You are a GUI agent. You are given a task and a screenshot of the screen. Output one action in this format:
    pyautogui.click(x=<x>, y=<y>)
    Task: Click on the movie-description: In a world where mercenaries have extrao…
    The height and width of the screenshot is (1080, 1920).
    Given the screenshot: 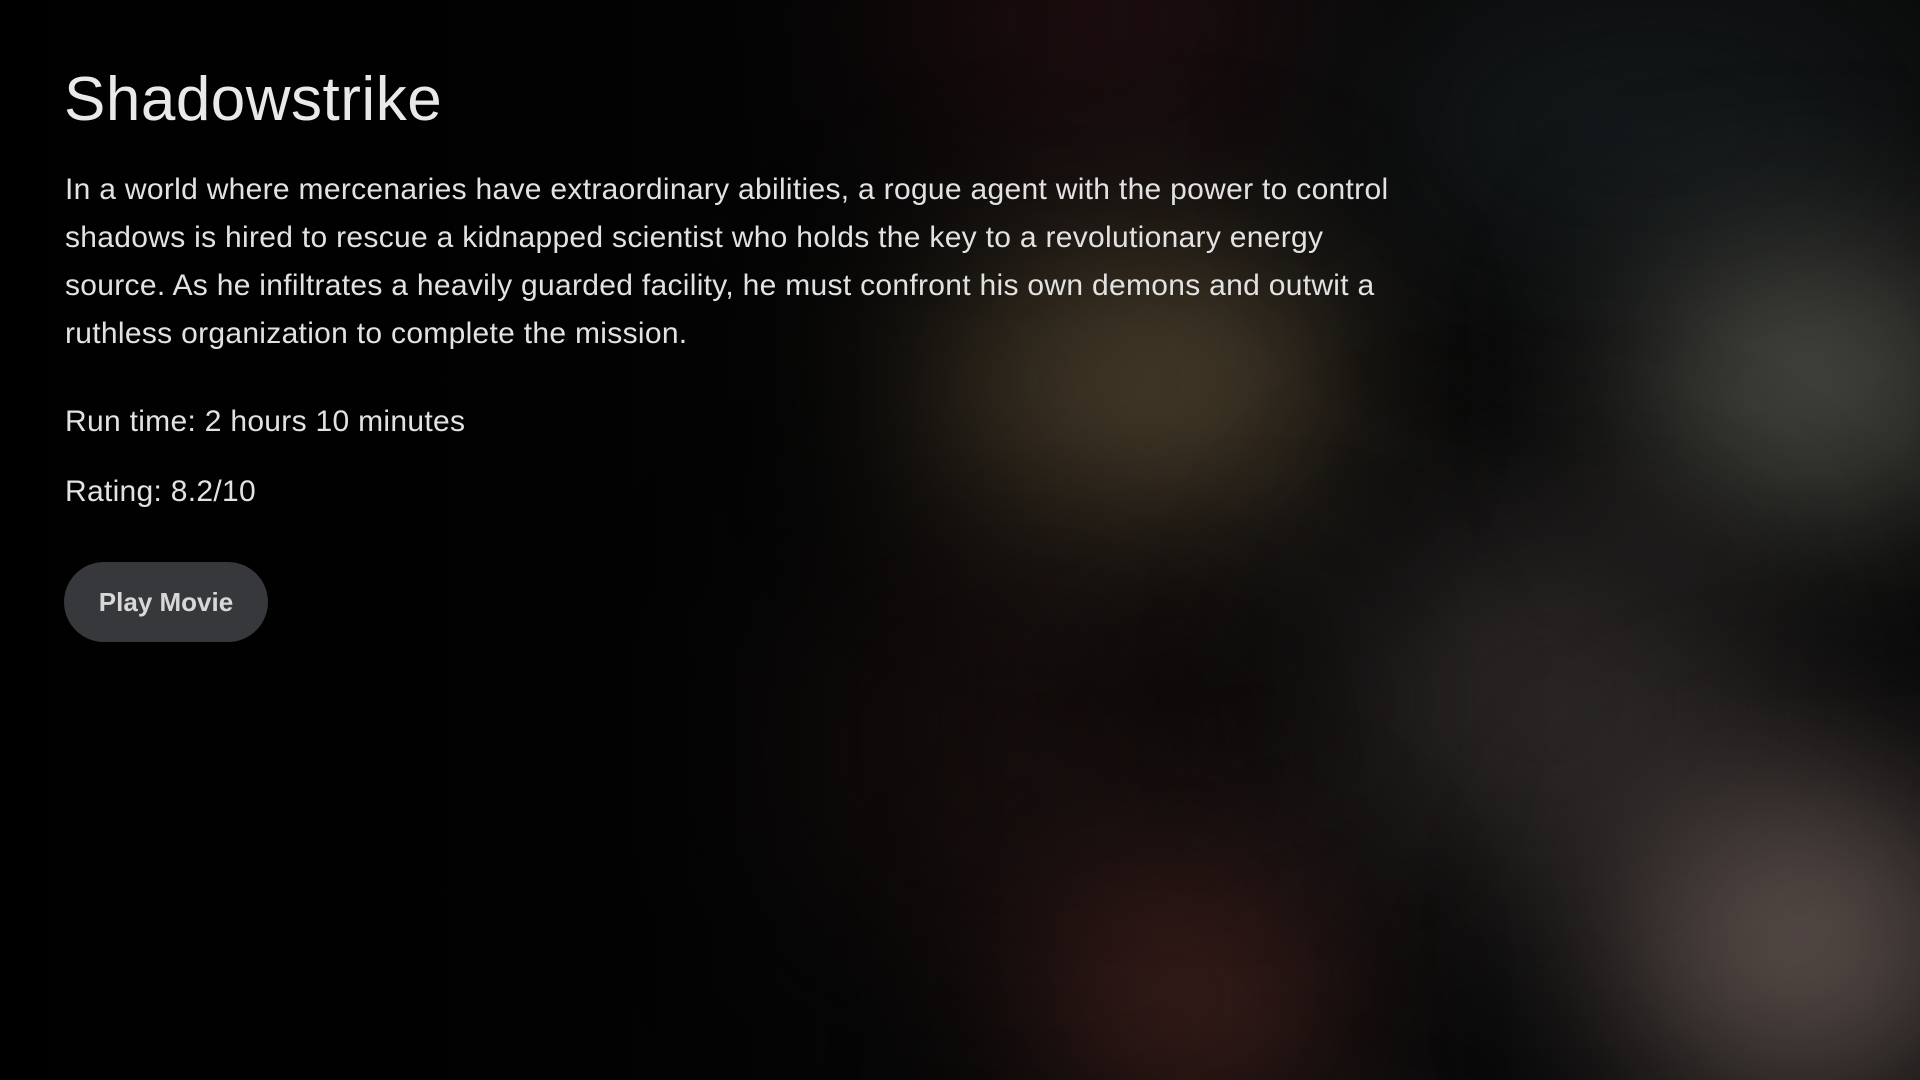 What is the action you would take?
    pyautogui.click(x=727, y=261)
    